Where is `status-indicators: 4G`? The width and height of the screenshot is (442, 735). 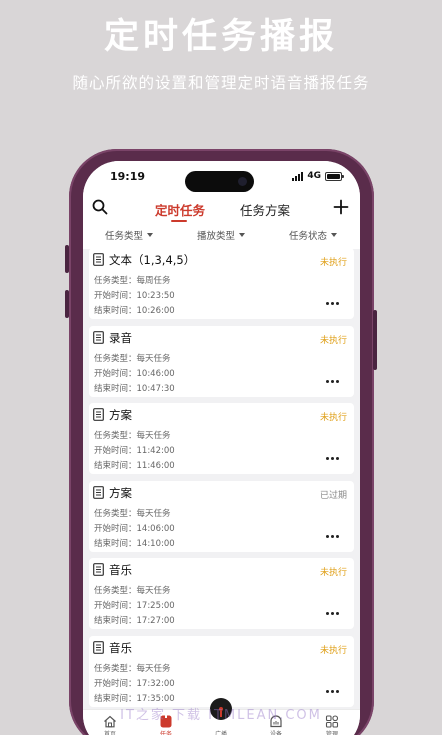
status-indicators: 4G is located at coordinates (318, 176).